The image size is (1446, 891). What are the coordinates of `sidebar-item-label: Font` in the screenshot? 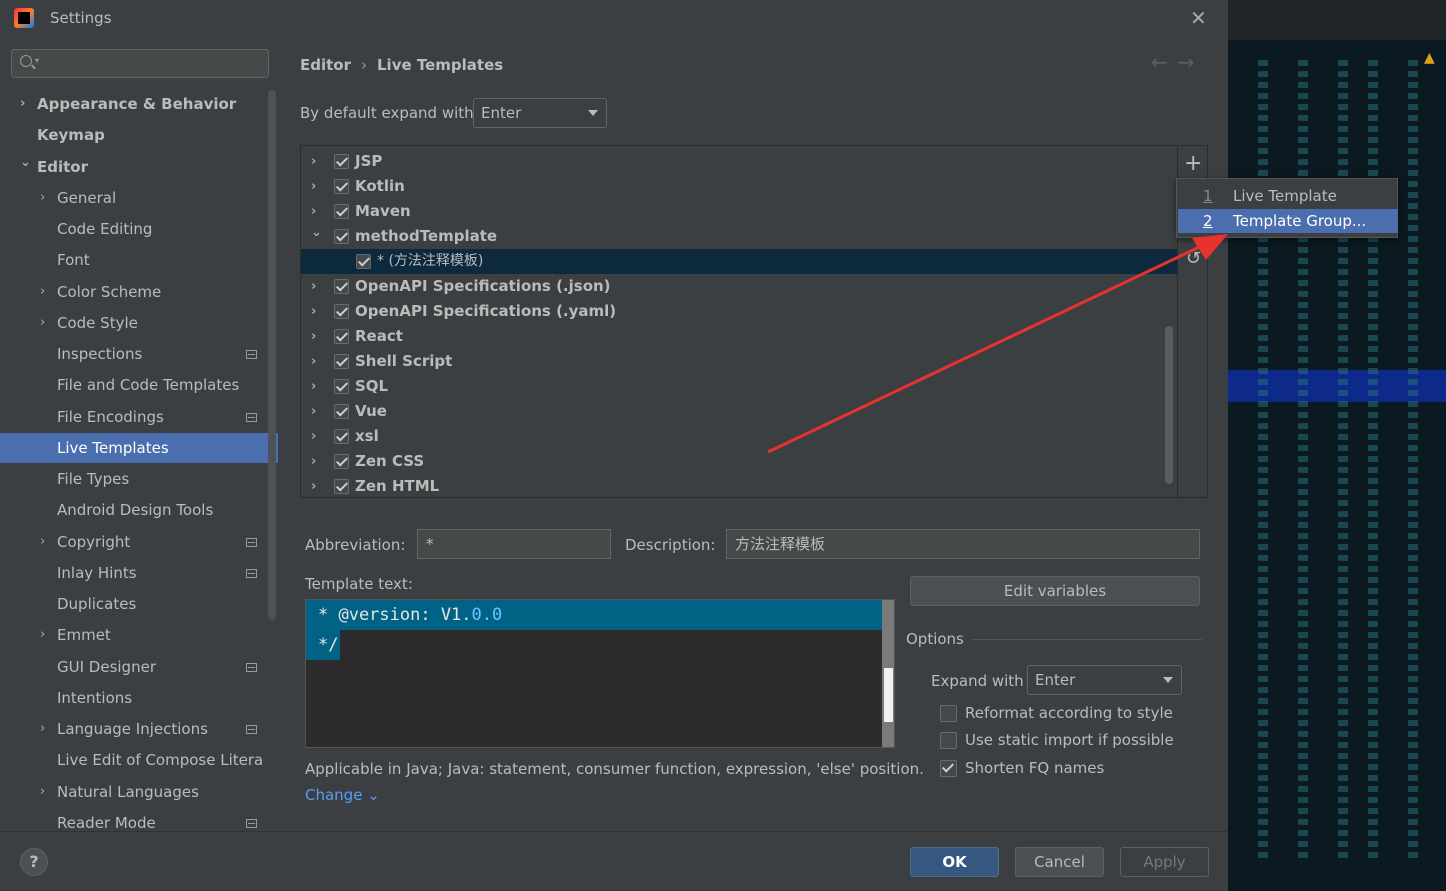 It's located at (73, 260).